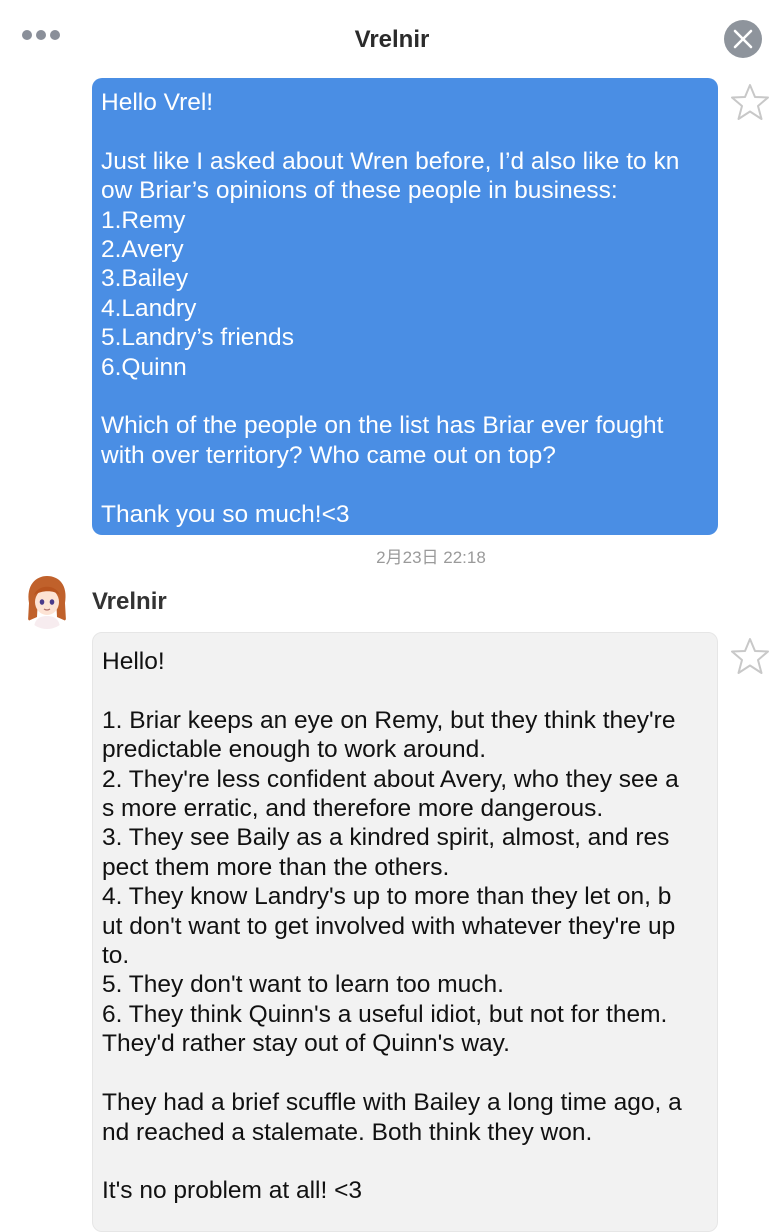 The image size is (784, 1232). Describe the element at coordinates (47, 601) in the screenshot. I see `avatar` at that location.